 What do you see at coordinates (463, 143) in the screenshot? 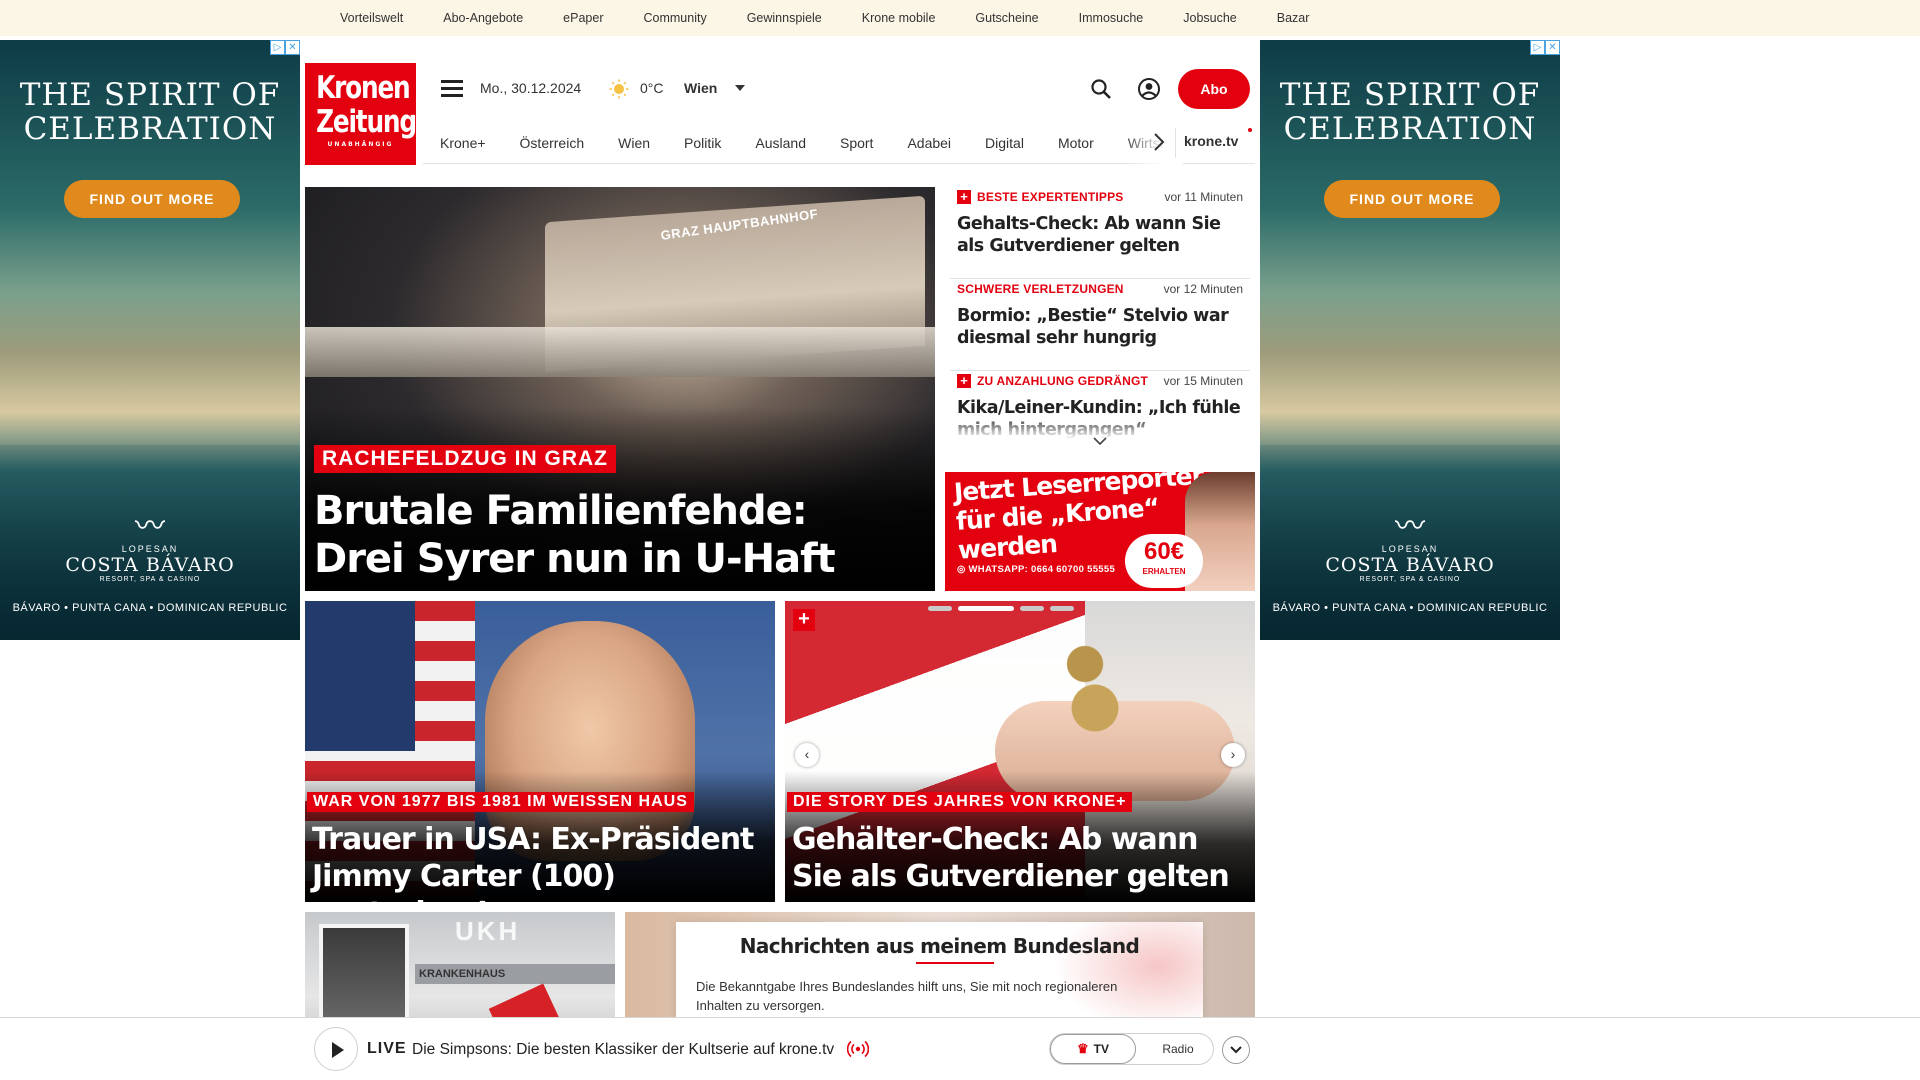
I see `nav-item-krone-plus: Krone+` at bounding box center [463, 143].